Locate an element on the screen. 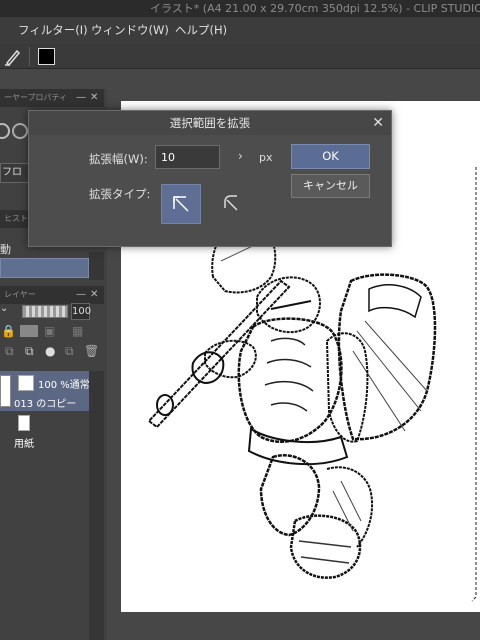 Image resolution: width=480 pixels, height=640 pixels. main-color-swatch is located at coordinates (46, 56).